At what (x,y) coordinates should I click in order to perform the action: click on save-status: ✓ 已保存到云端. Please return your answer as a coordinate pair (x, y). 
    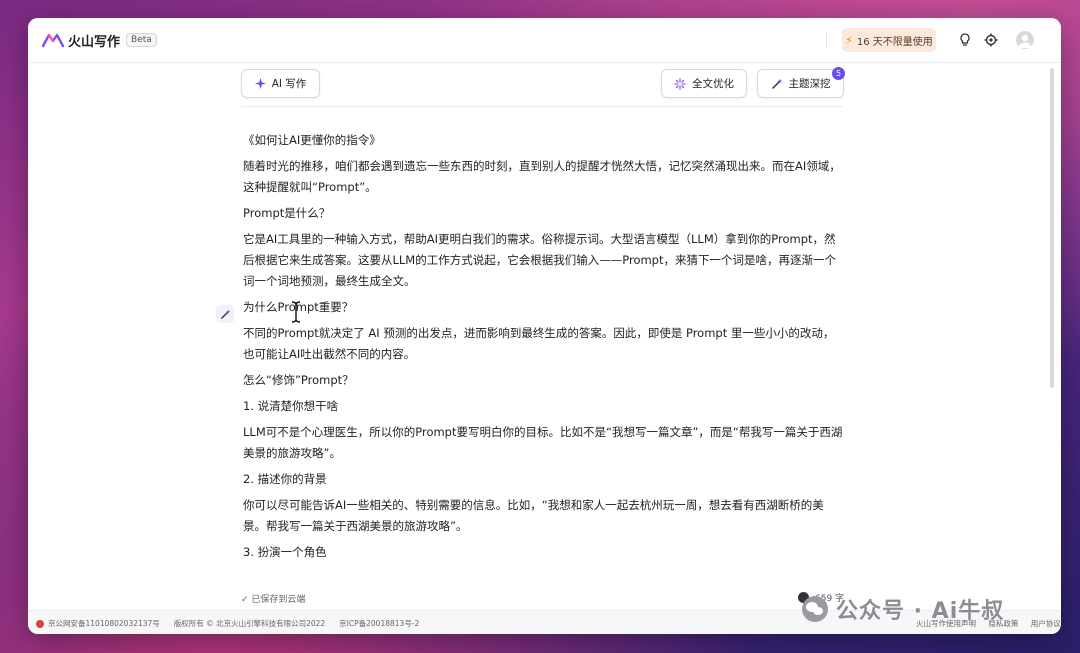
    Looking at the image, I should click on (273, 598).